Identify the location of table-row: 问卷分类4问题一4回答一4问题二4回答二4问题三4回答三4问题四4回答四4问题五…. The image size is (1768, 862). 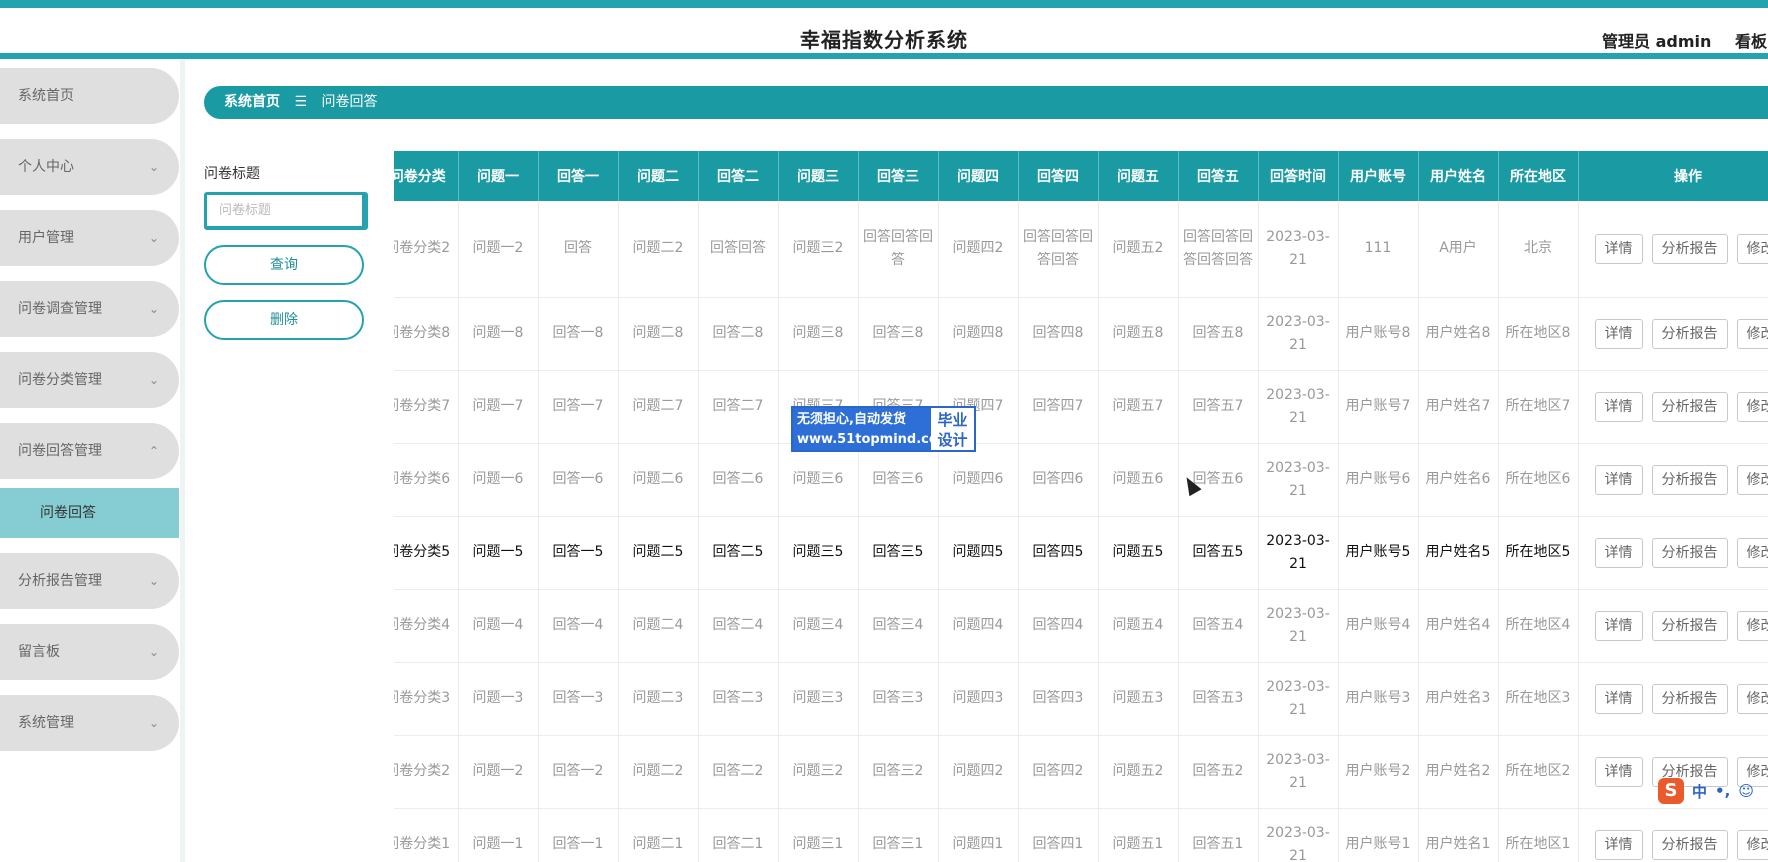
(1081, 626).